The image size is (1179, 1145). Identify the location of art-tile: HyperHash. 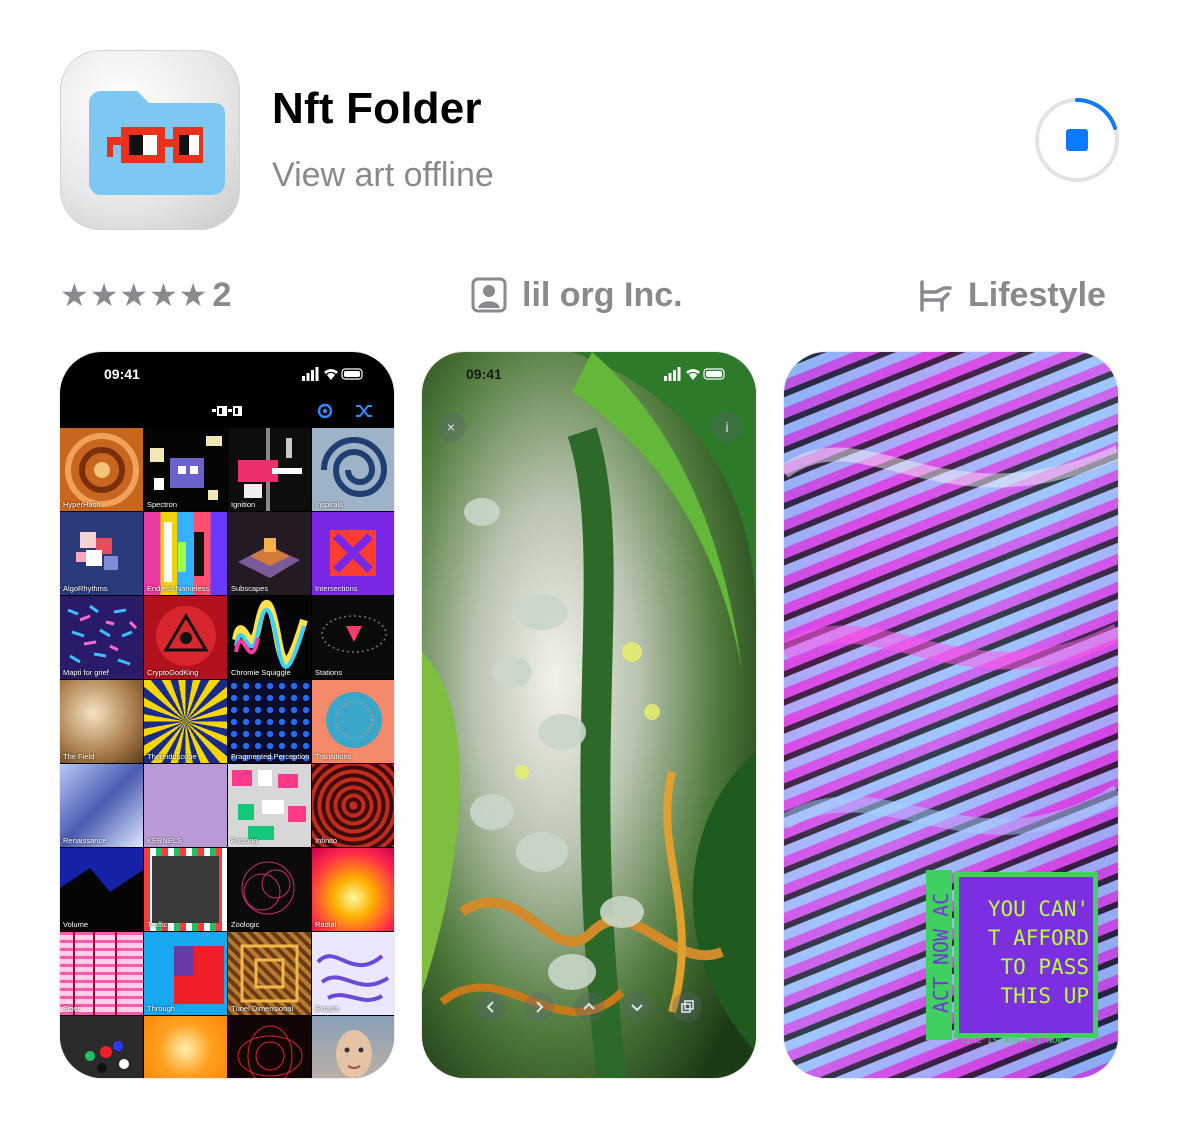
(101, 469).